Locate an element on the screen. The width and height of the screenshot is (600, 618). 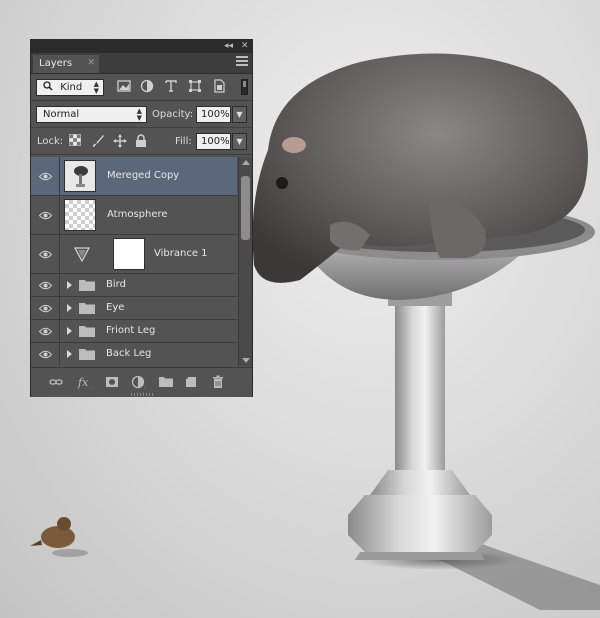
panel-titlebar: ◂◂ ✕ is located at coordinates (141, 46).